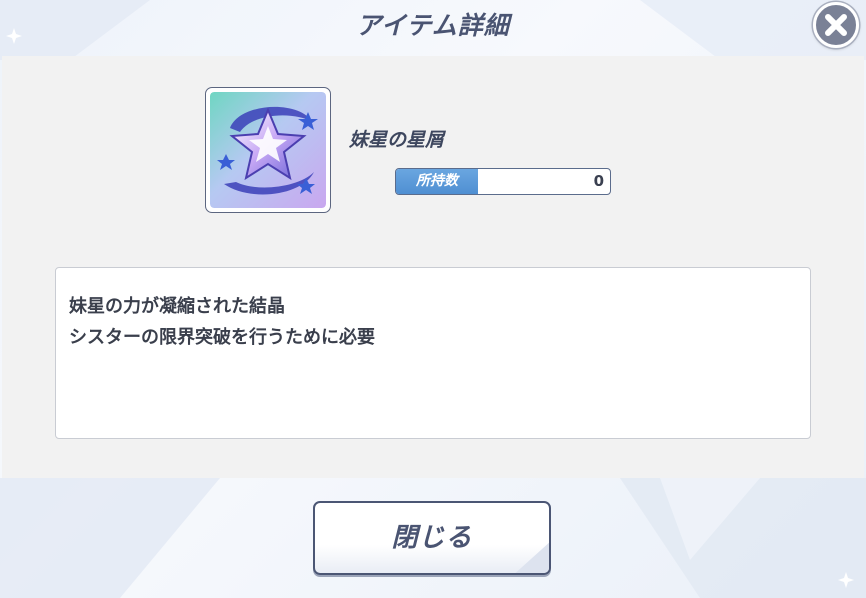  I want to click on dialog-header: アイテム詳細, so click(433, 28).